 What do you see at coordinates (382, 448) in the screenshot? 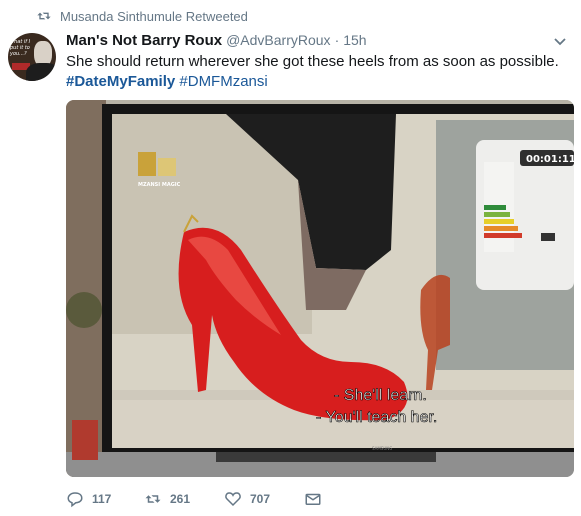
I see `tv-brand: SAMSUNG` at bounding box center [382, 448].